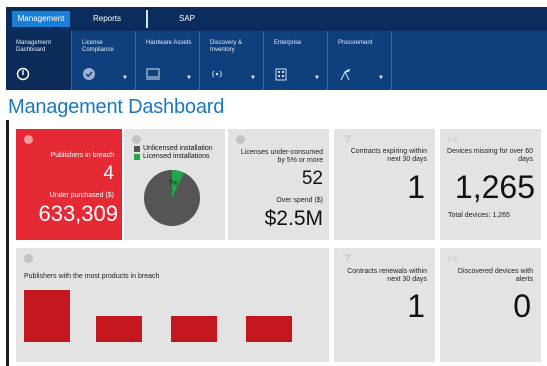  What do you see at coordinates (82, 155) in the screenshot?
I see `breach-label: Publishers in breach` at bounding box center [82, 155].